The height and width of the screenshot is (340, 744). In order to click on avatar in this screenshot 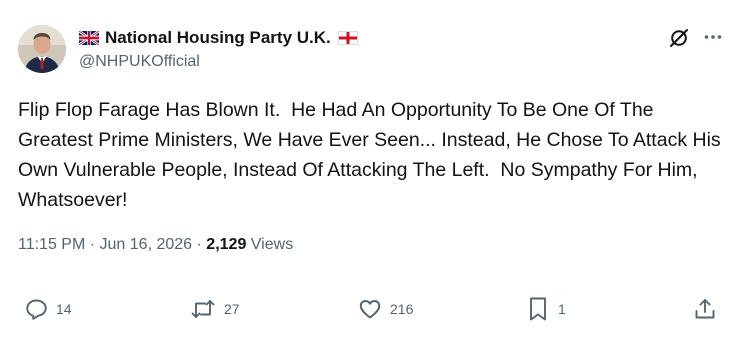, I will do `click(42, 49)`.